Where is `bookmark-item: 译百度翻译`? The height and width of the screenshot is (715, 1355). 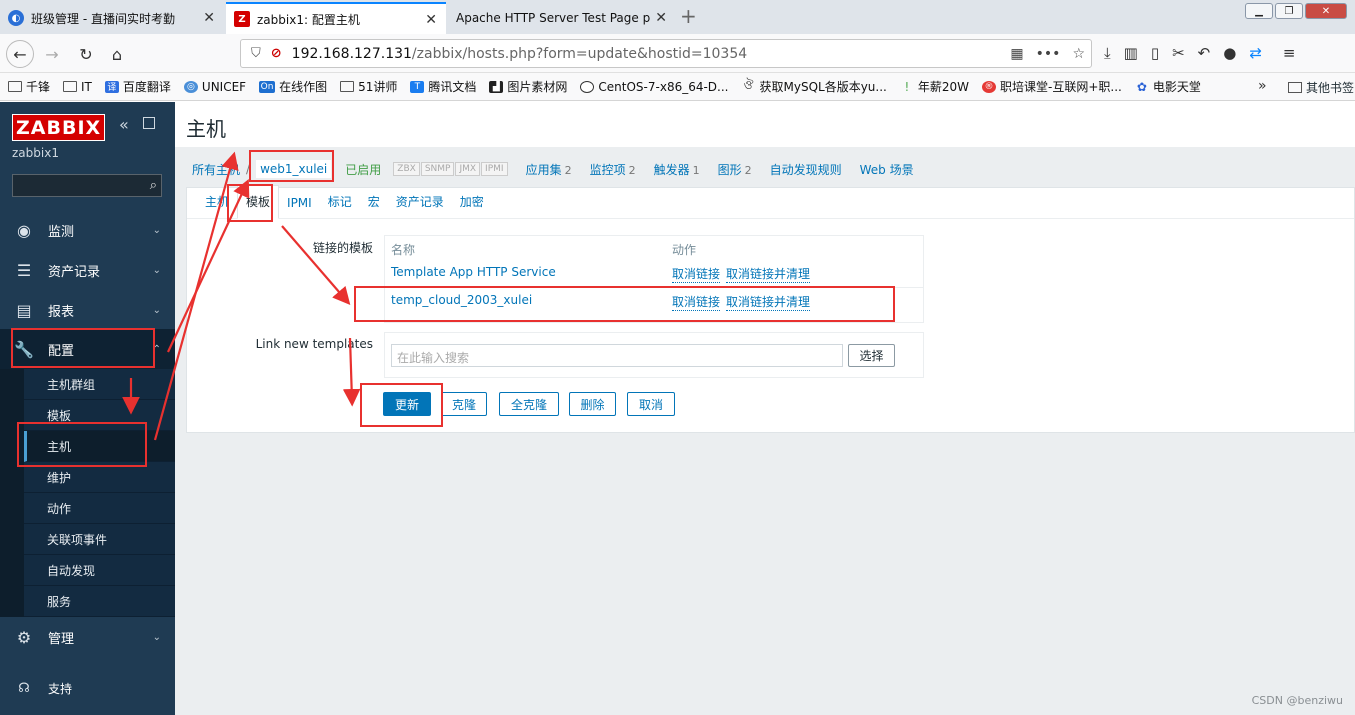 bookmark-item: 译百度翻译 is located at coordinates (137, 86).